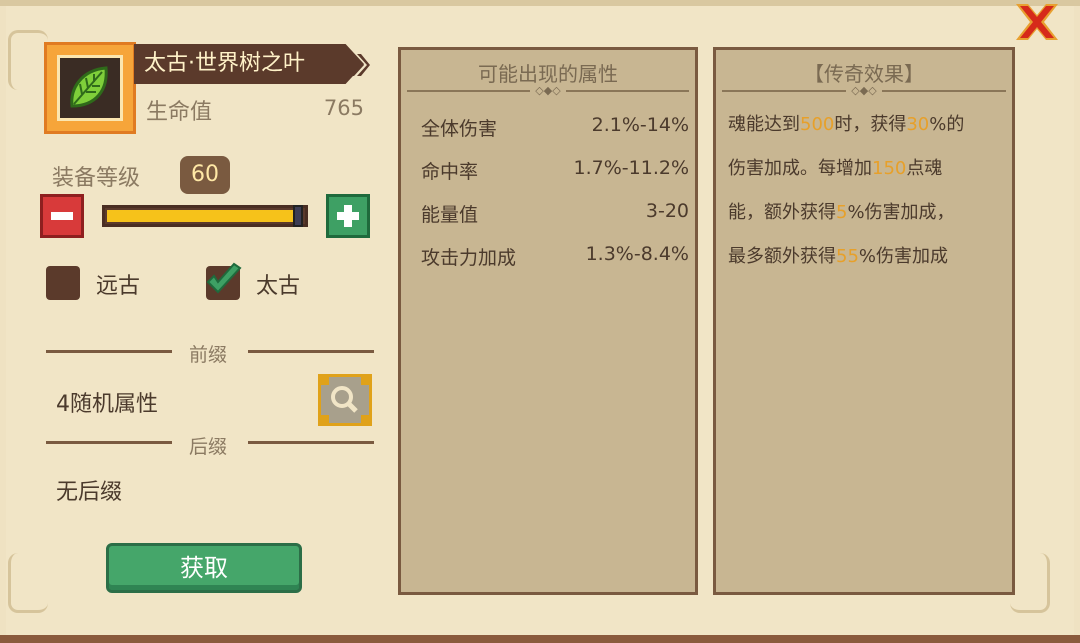 The height and width of the screenshot is (643, 1080). What do you see at coordinates (469, 258) in the screenshot?
I see `attribute-name: 攻击力加成` at bounding box center [469, 258].